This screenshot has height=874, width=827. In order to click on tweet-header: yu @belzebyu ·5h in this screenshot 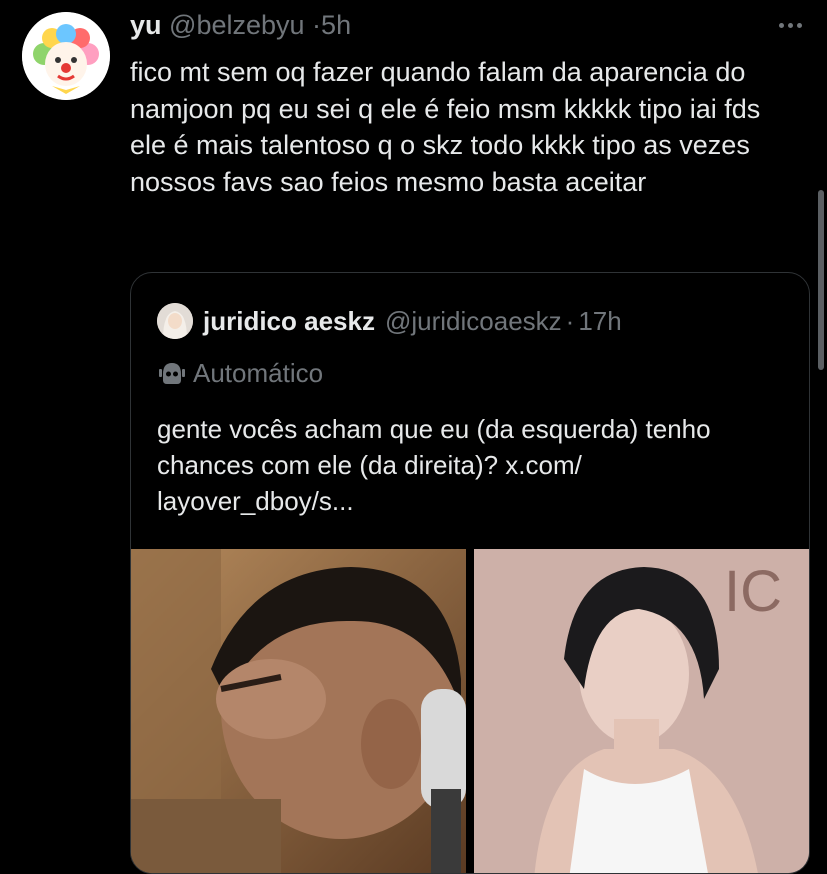, I will do `click(240, 25)`.